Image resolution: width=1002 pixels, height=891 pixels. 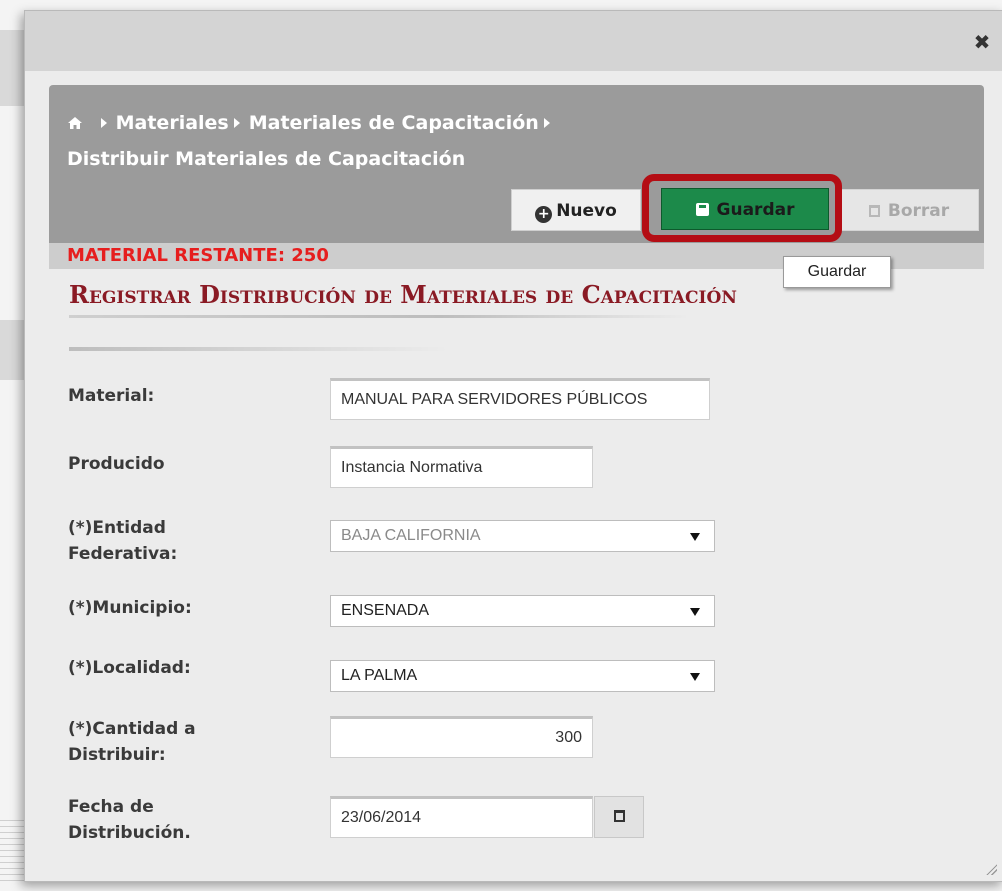 I want to click on localidad-select: LA PALMA, so click(x=522, y=676).